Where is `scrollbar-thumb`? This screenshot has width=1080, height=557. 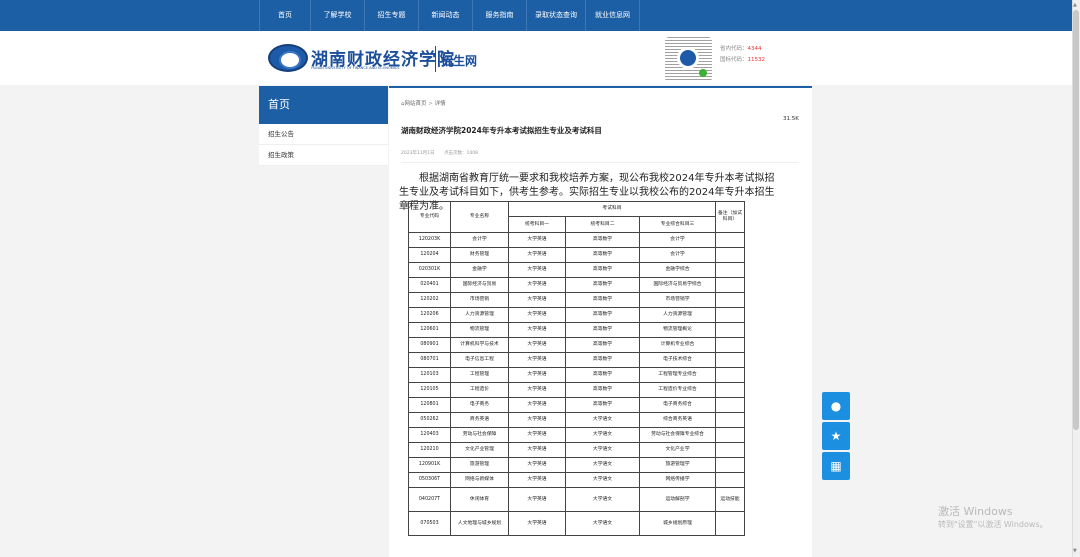 scrollbar-thumb is located at coordinates (1076, 220).